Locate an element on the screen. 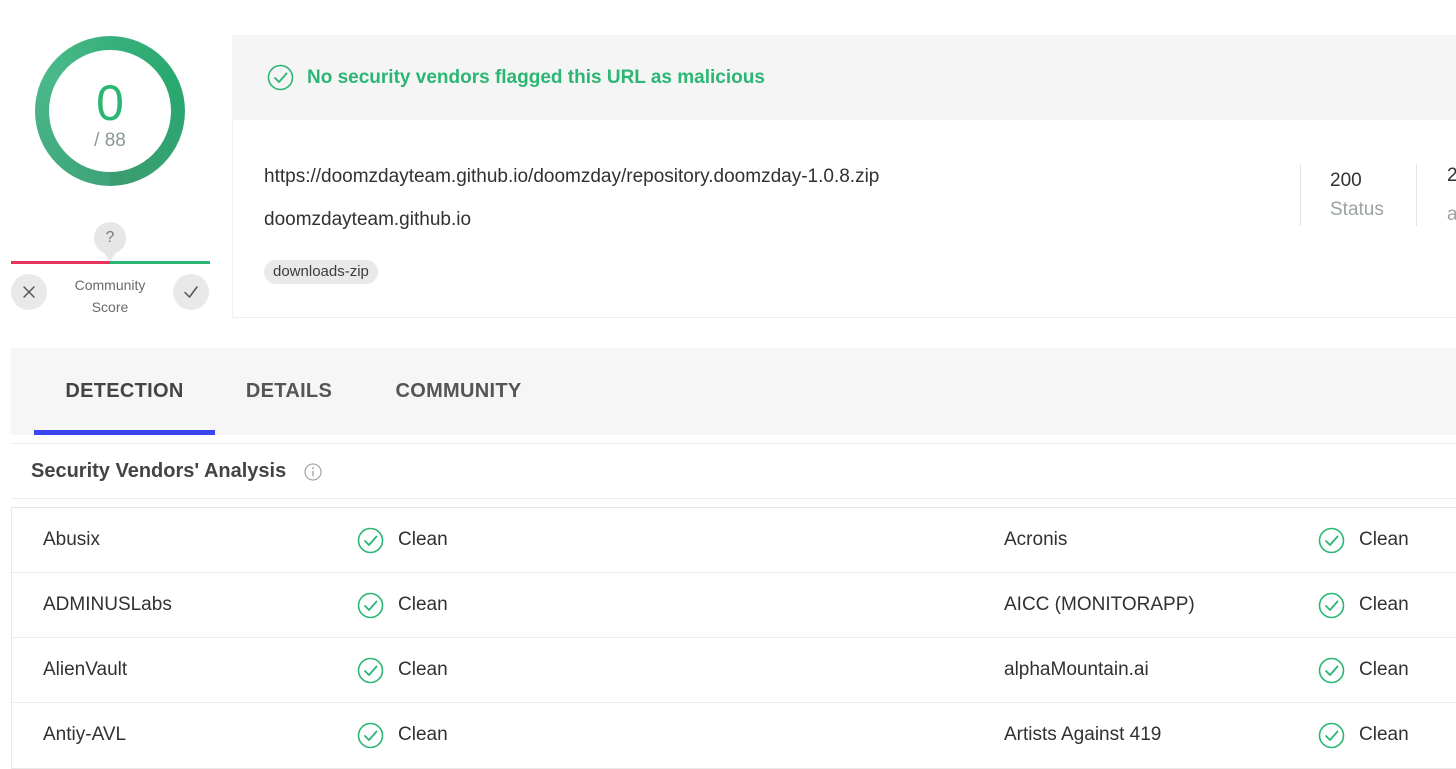 Image resolution: width=1456 pixels, height=769 pixels. community-score-label: Community Score is located at coordinates (110, 296).